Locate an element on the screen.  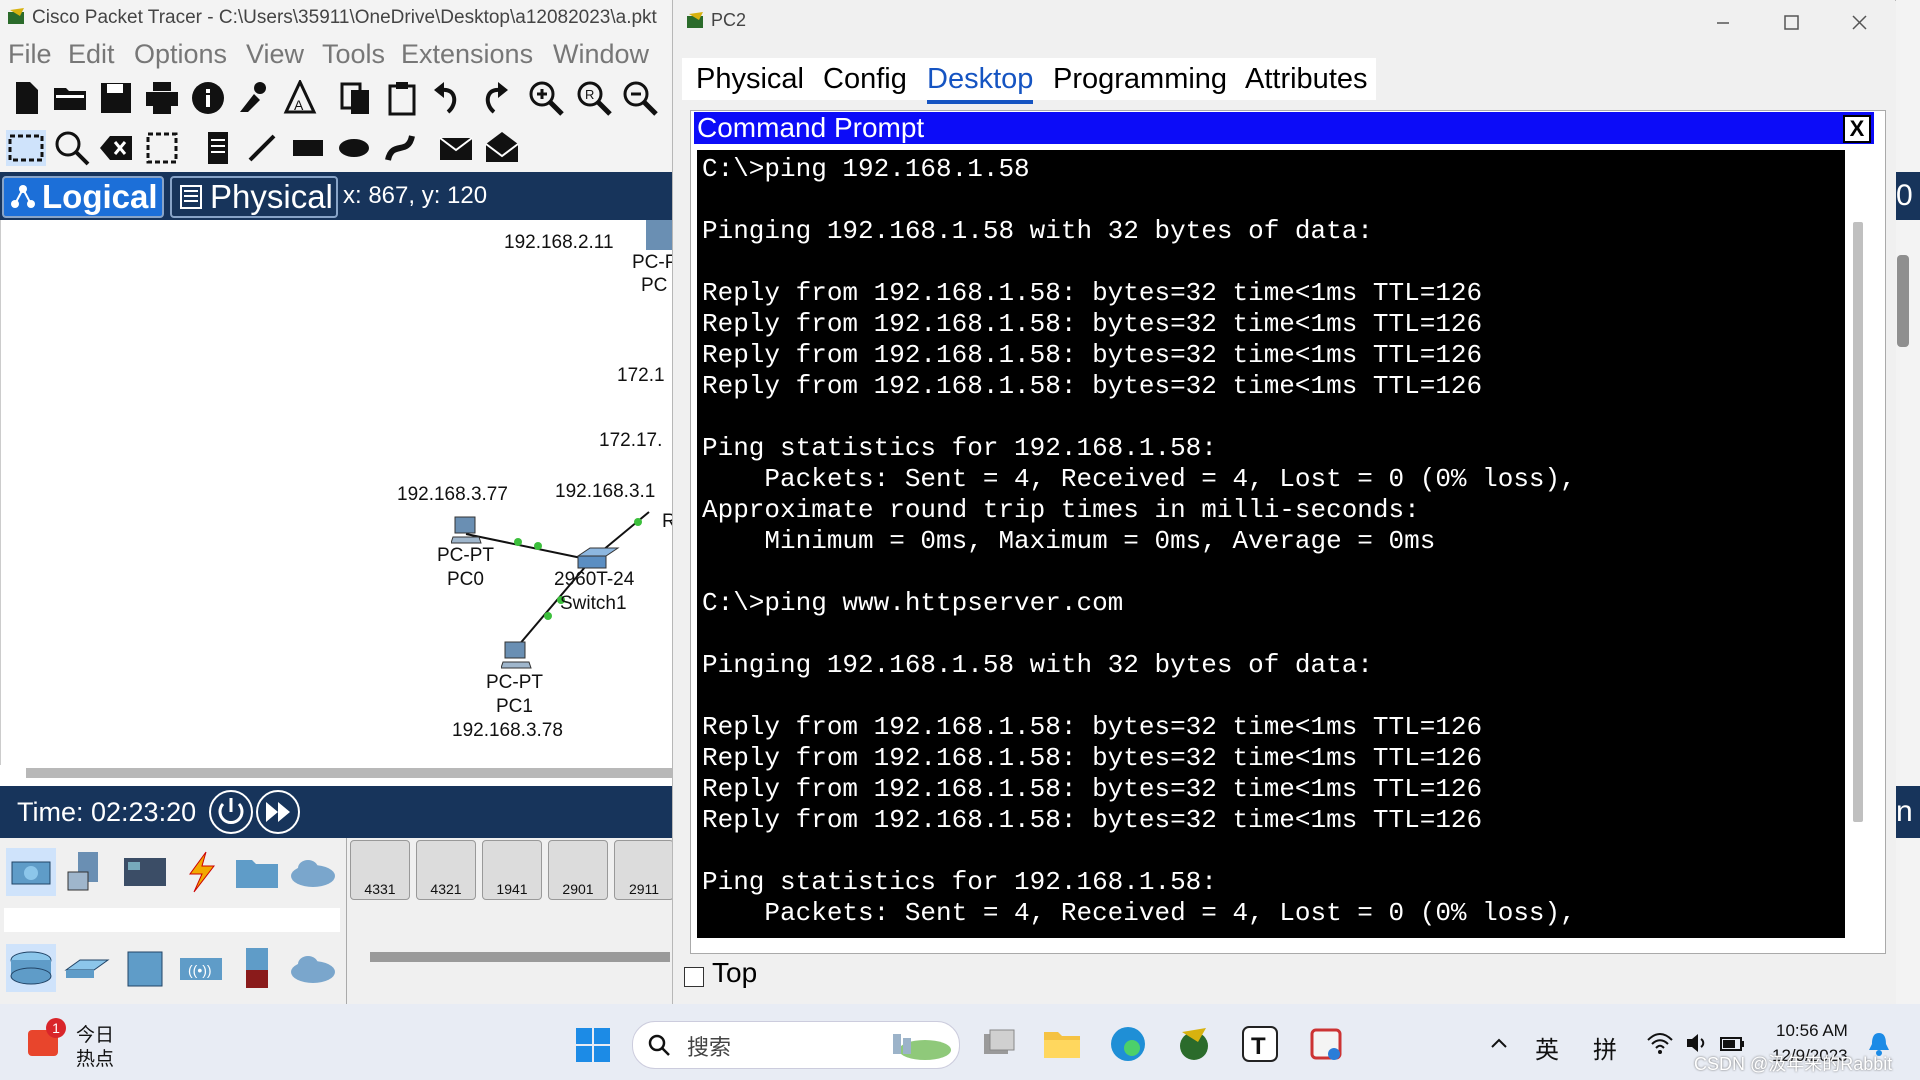
network-devices-icon is located at coordinates (31, 872).